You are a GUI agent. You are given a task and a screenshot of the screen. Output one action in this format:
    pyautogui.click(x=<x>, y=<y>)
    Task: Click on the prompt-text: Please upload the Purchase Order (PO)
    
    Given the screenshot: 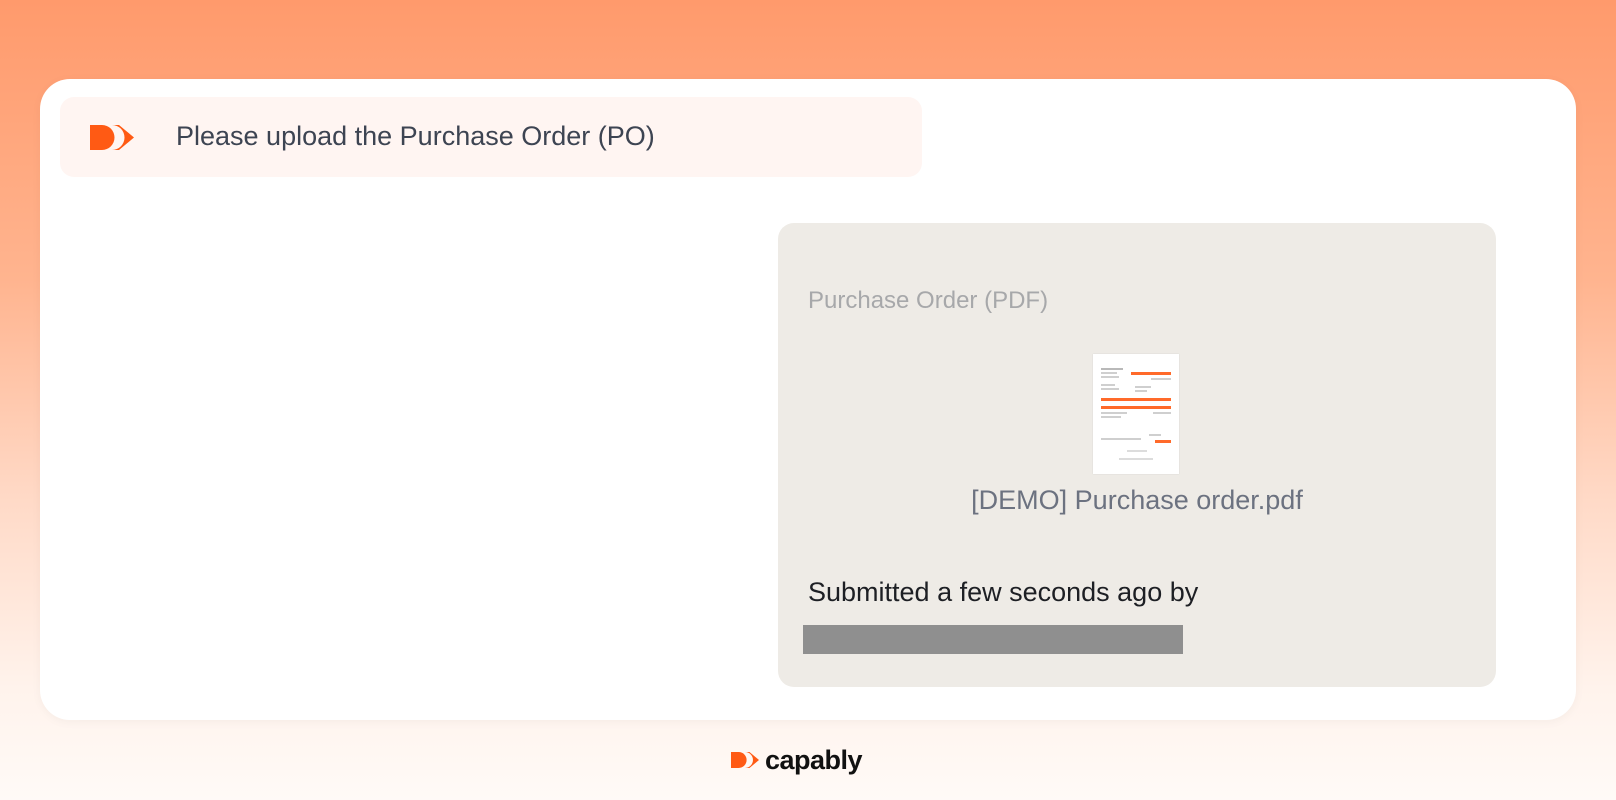 What is the action you would take?
    pyautogui.click(x=415, y=136)
    